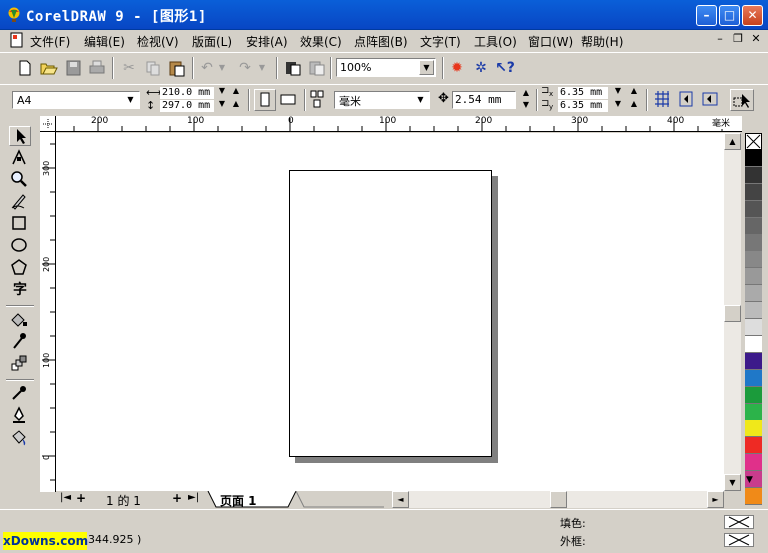 The height and width of the screenshot is (553, 768). What do you see at coordinates (526, 92) in the screenshot?
I see `nudge-spin-up-icon: ▲` at bounding box center [526, 92].